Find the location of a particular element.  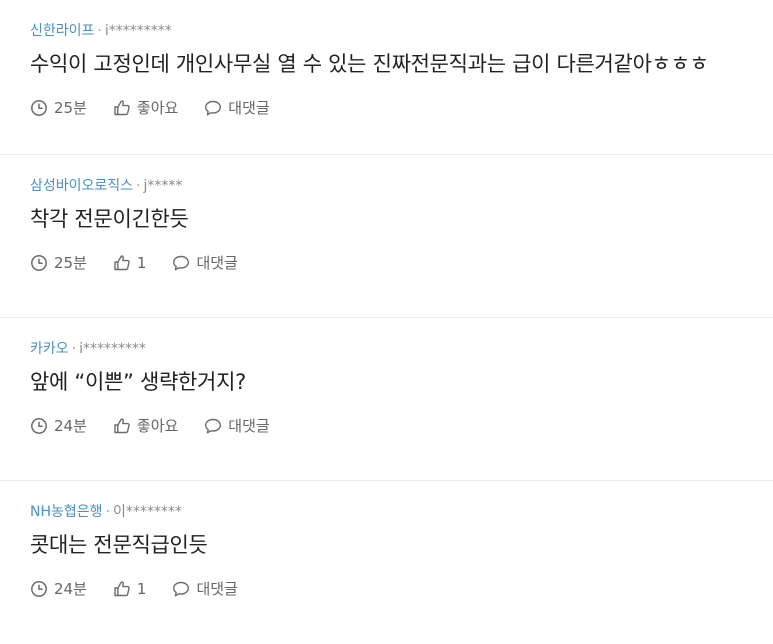

comment-text: 콧대는 전문직급인듯 is located at coordinates (119, 545).